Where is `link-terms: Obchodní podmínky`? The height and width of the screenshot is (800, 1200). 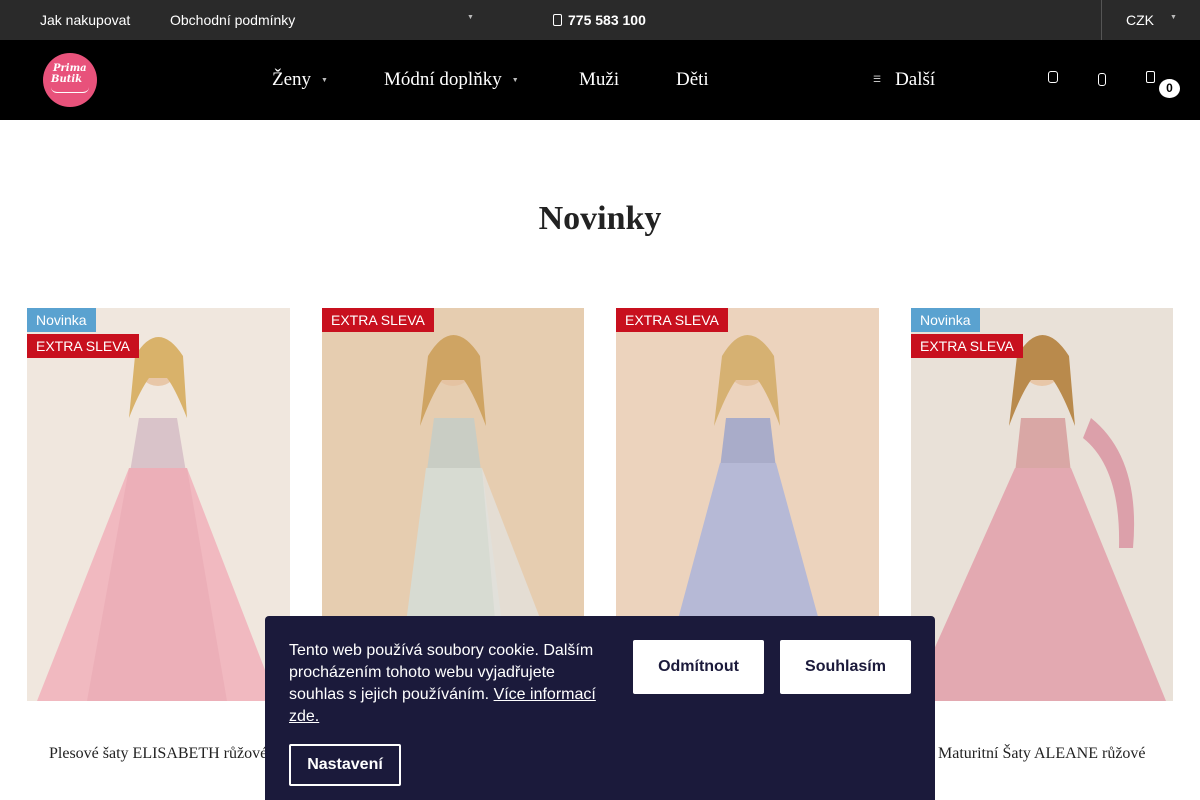 link-terms: Obchodní podmínky is located at coordinates (232, 20).